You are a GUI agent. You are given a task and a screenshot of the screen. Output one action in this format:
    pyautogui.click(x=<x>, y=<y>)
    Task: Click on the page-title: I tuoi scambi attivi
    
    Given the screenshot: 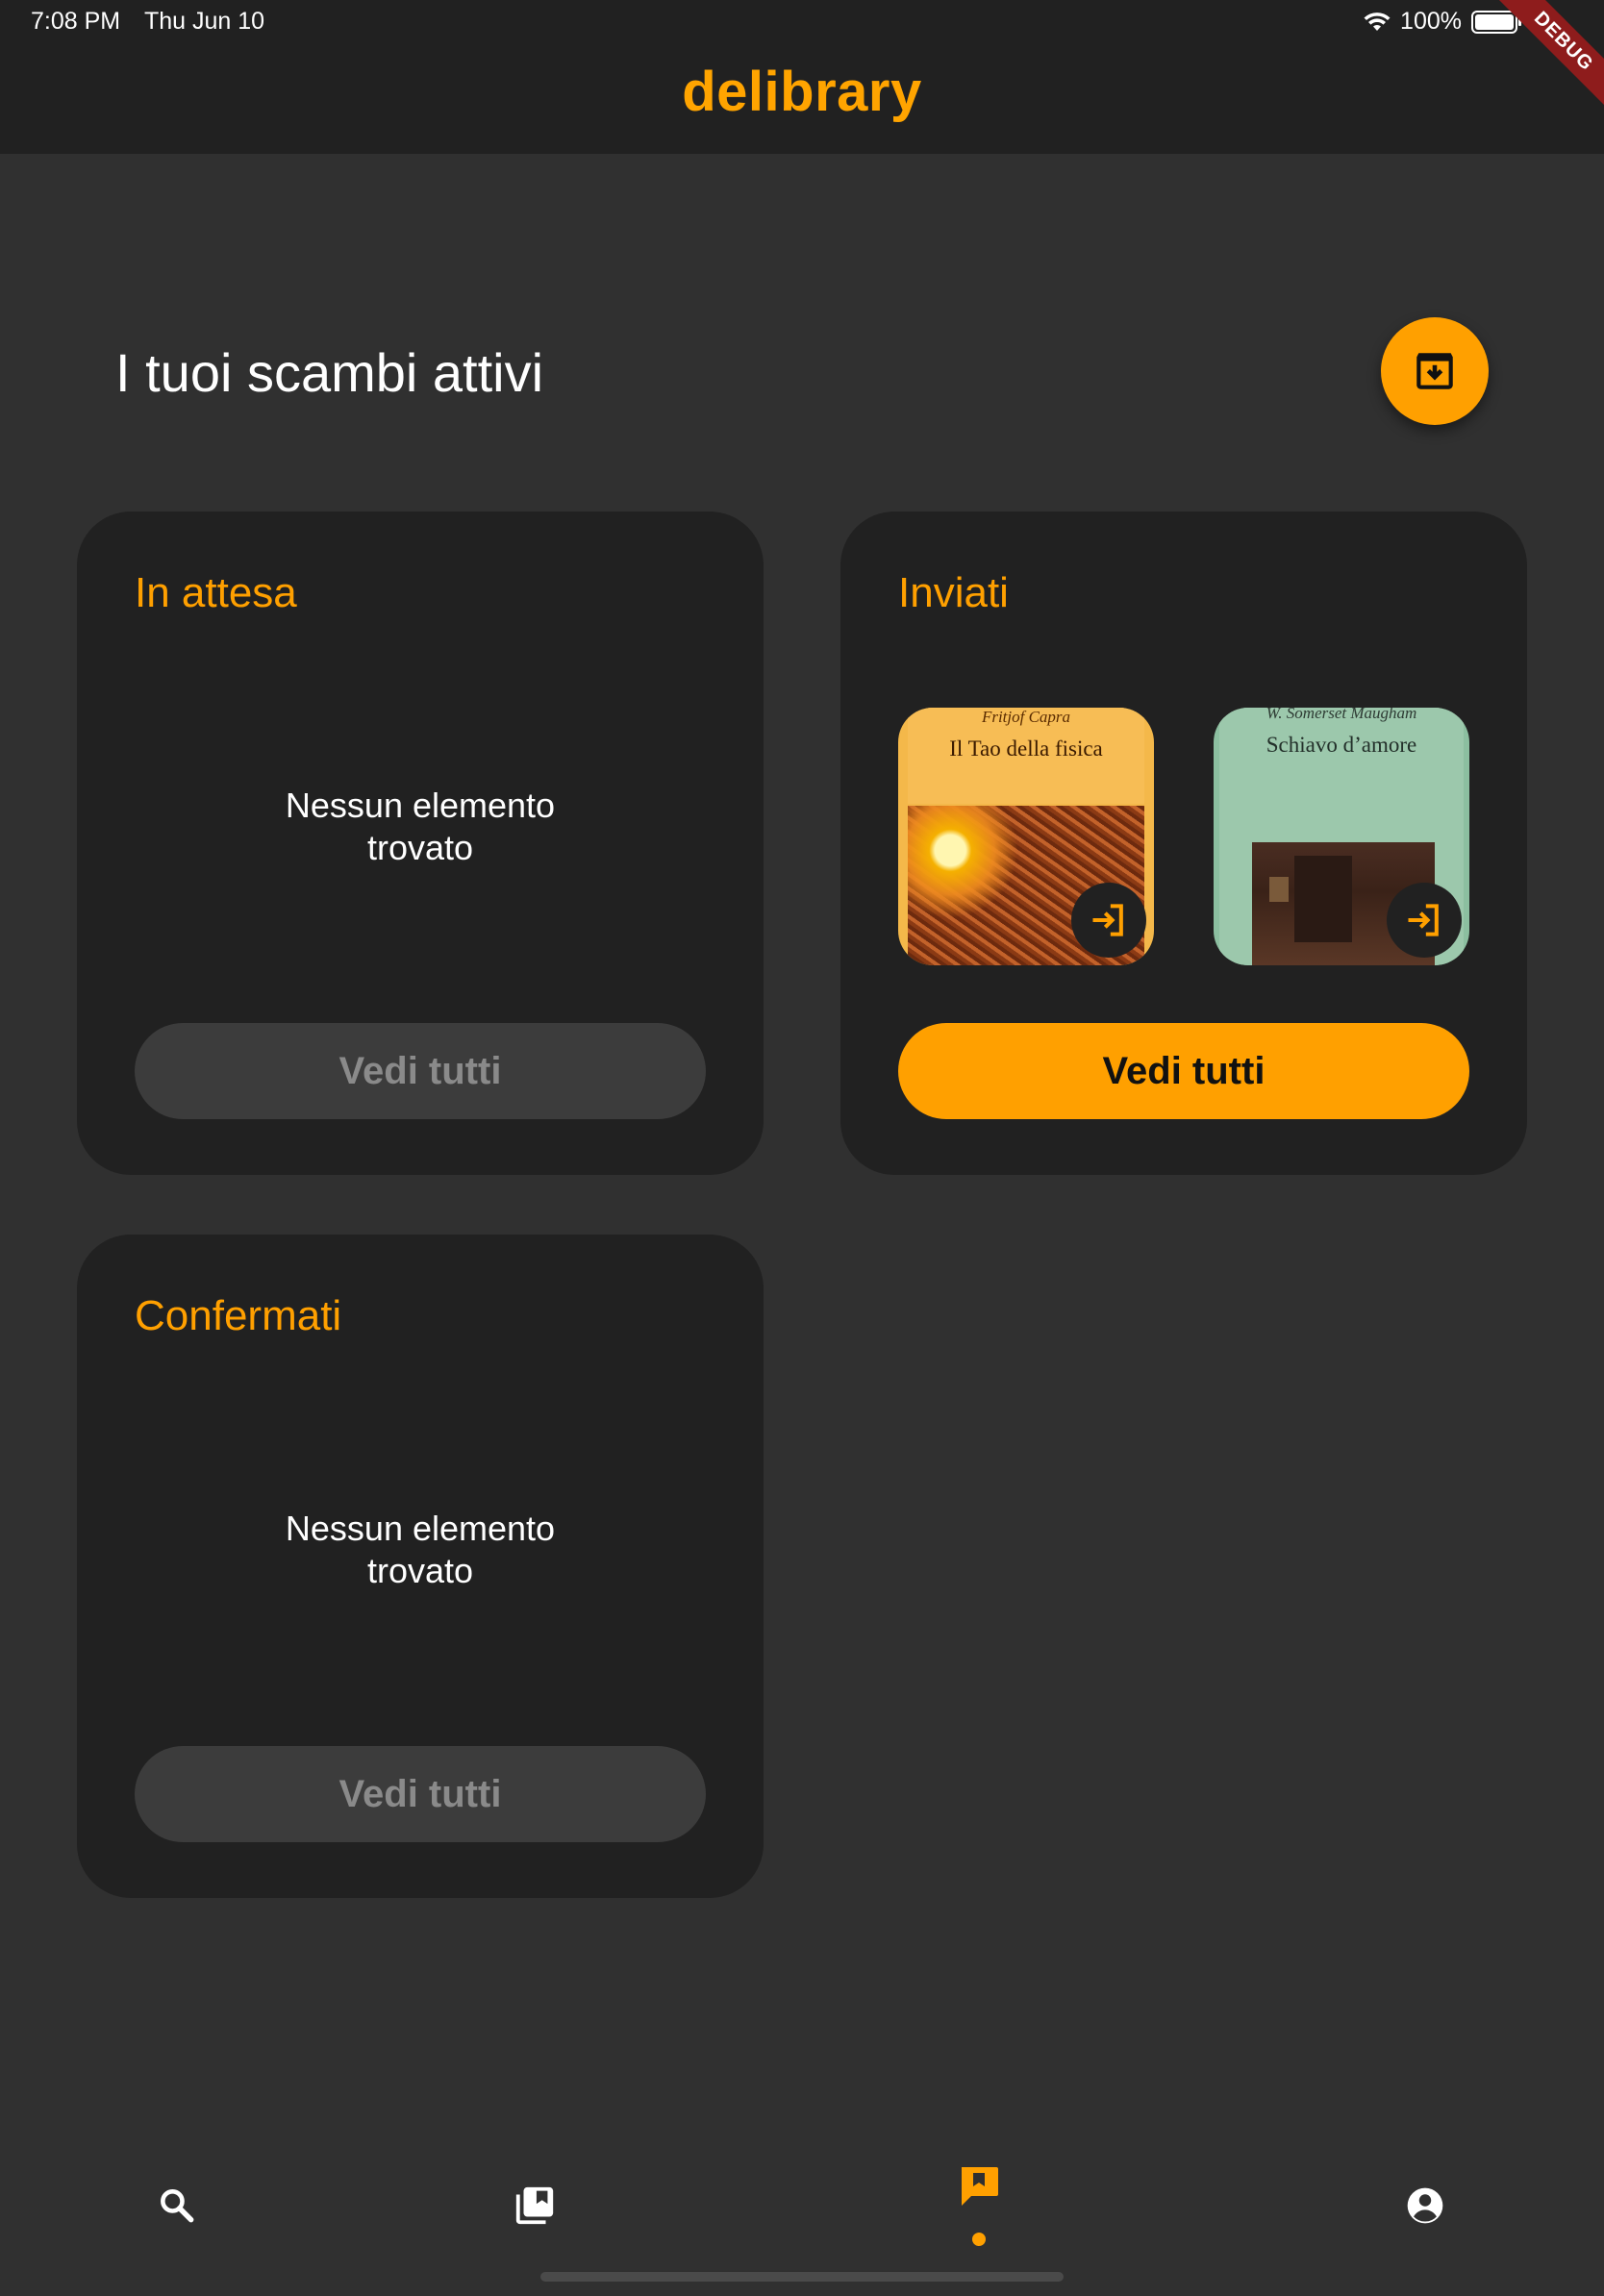 What is the action you would take?
    pyautogui.click(x=329, y=372)
    